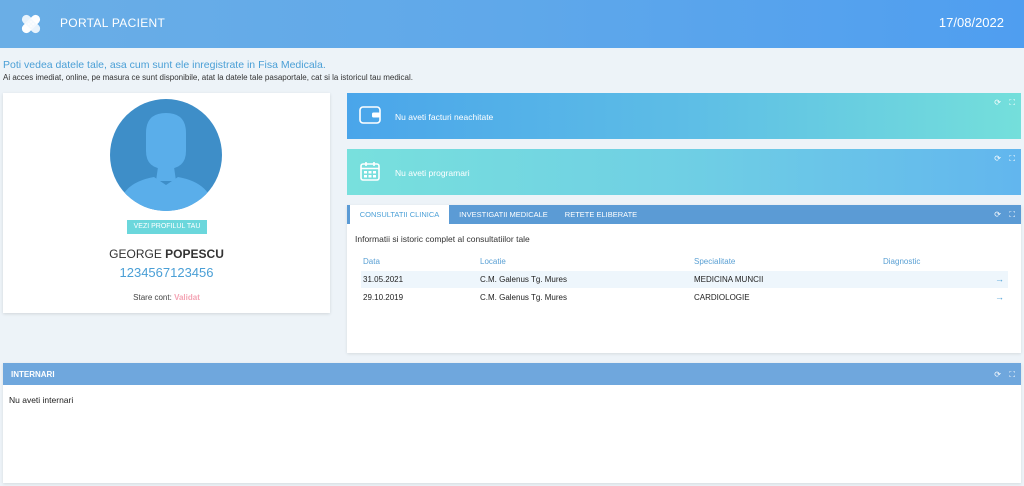  Describe the element at coordinates (370, 171) in the screenshot. I see `calendar-icon` at that location.